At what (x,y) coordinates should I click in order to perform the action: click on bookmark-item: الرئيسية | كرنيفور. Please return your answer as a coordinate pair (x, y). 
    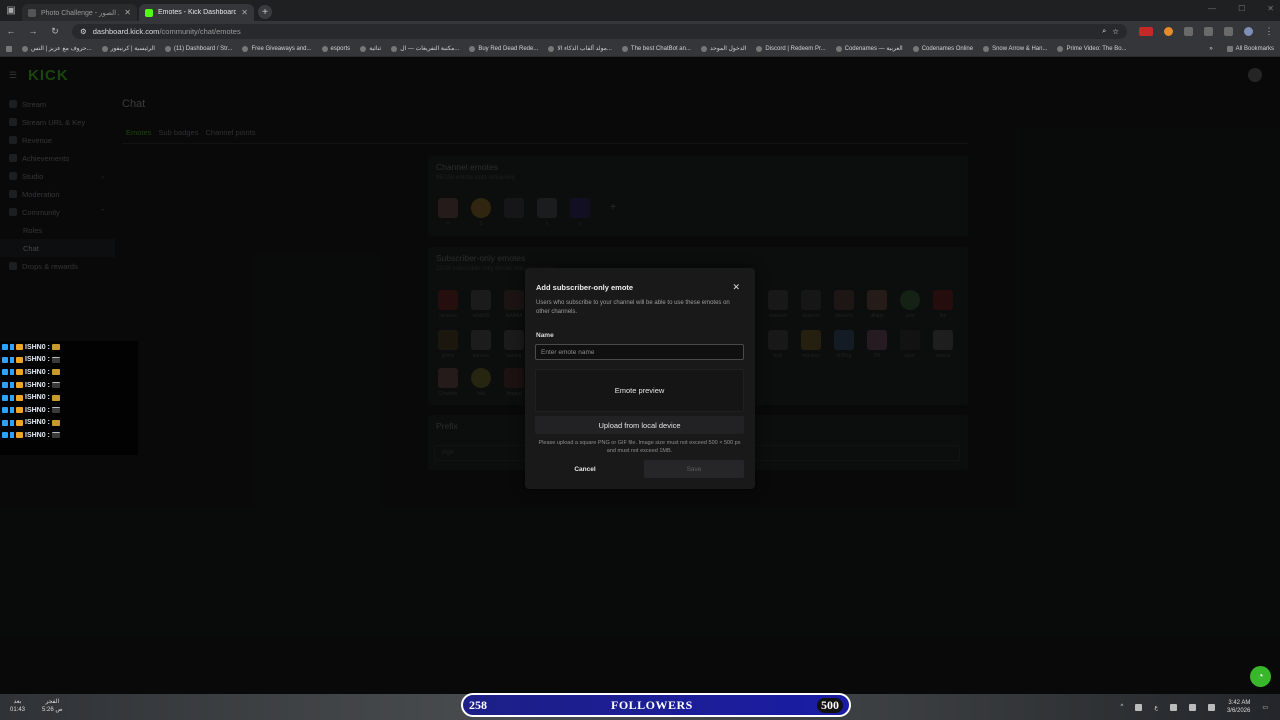
    Looking at the image, I should click on (128, 48).